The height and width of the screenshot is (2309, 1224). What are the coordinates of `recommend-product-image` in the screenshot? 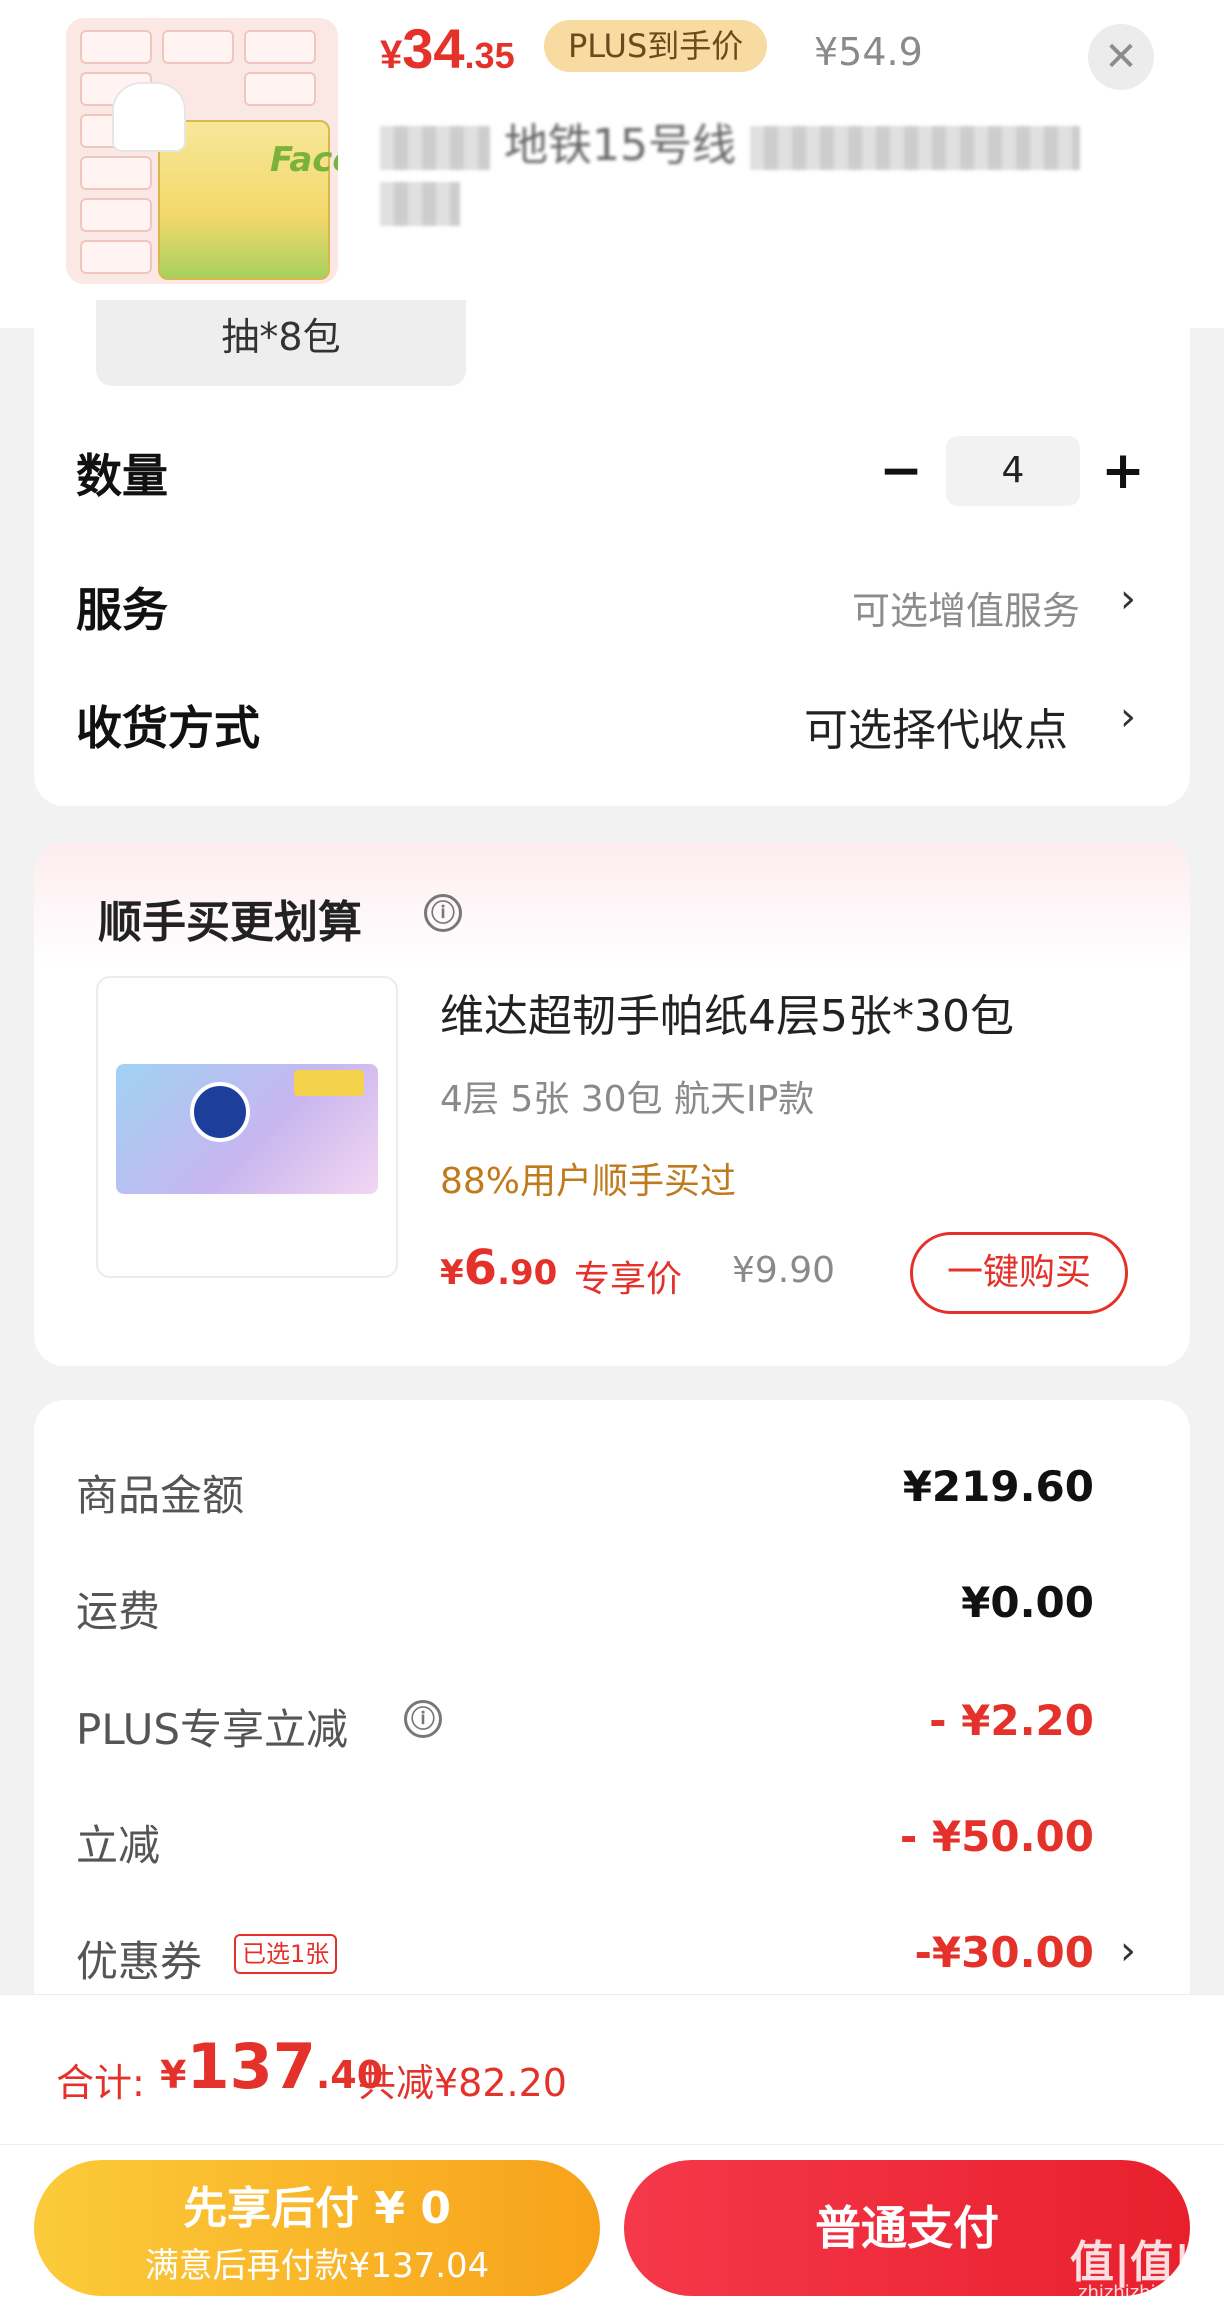 It's located at (247, 1127).